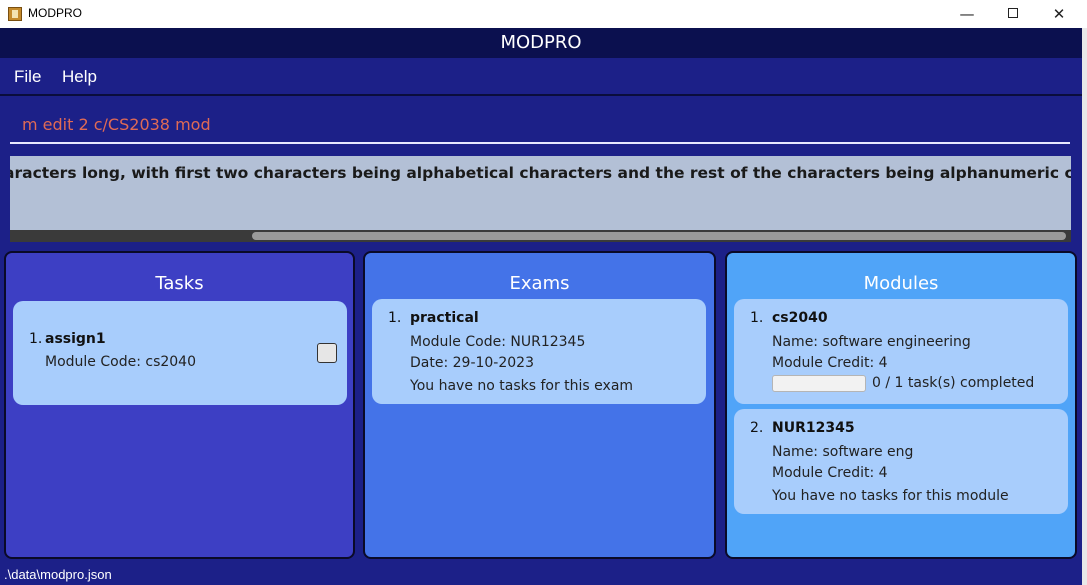 The image size is (1087, 585). I want to click on exam-date: Date: 29-10-2023, so click(472, 363).